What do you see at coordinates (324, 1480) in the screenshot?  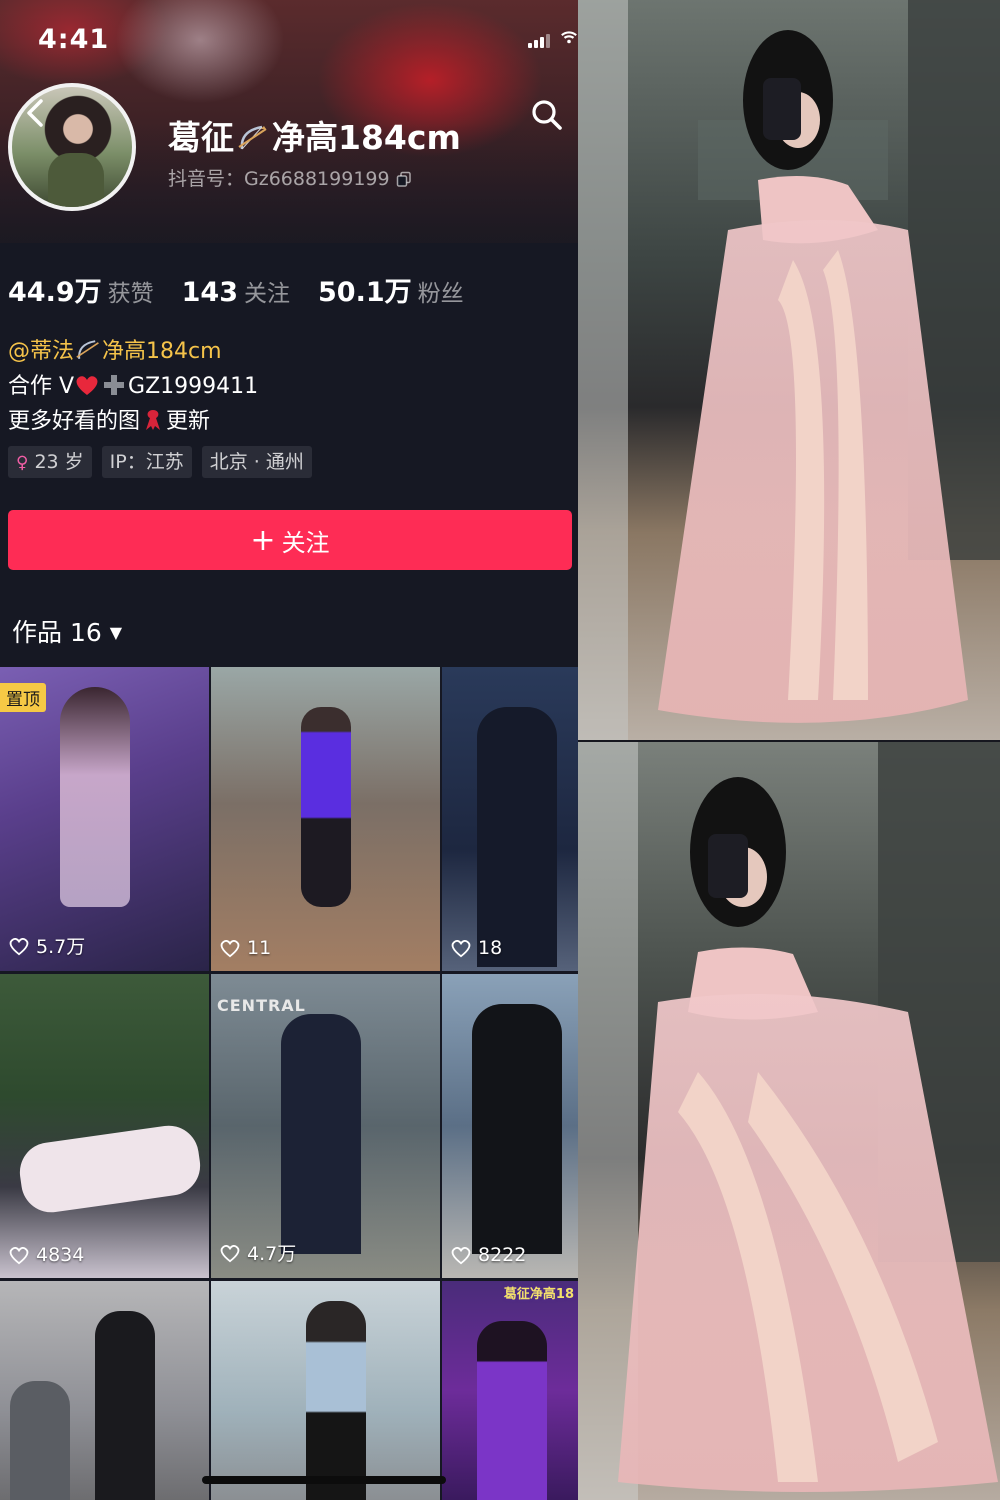 I see `home-indicator` at bounding box center [324, 1480].